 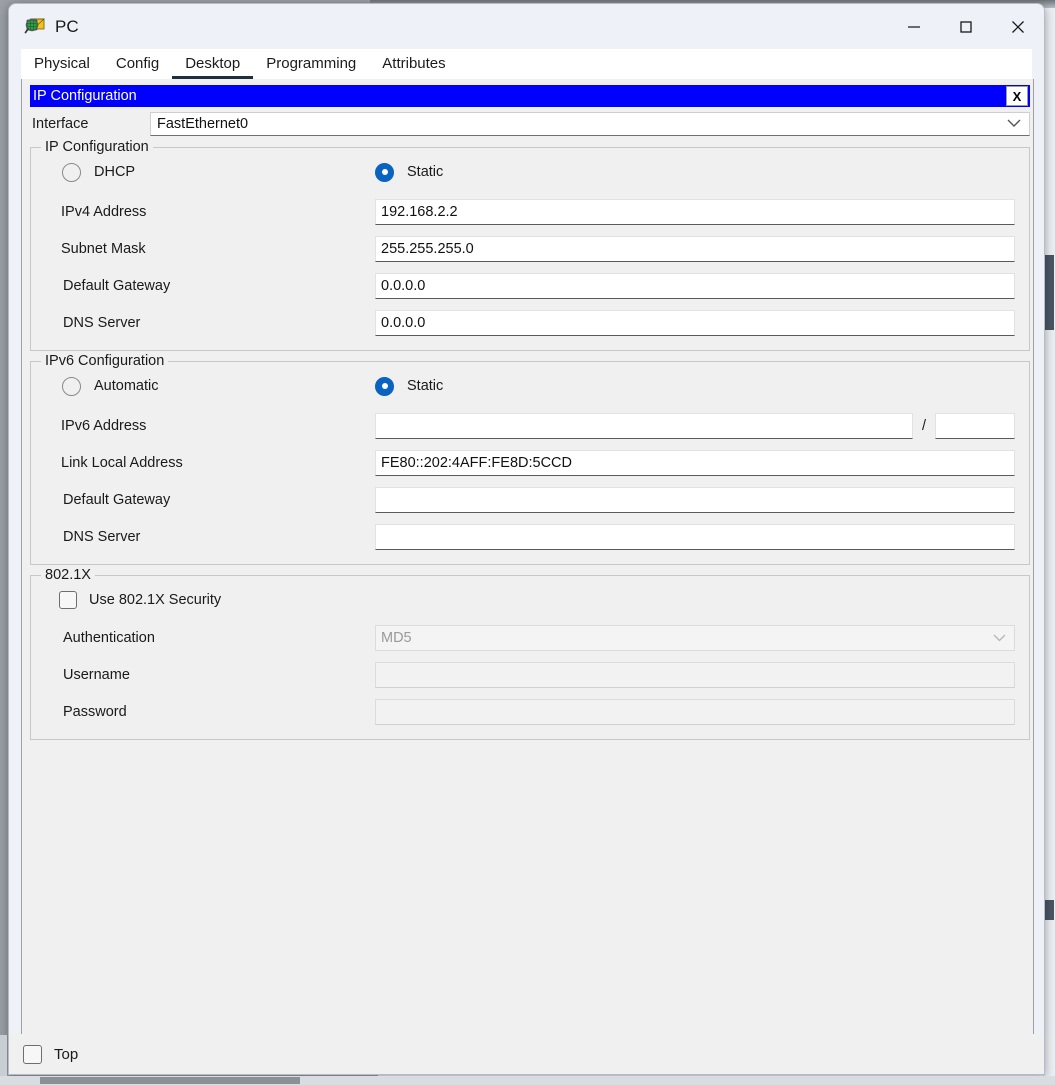 I want to click on ipv4-address-row: IPv4 Address 192.168.2.2, so click(x=530, y=211).